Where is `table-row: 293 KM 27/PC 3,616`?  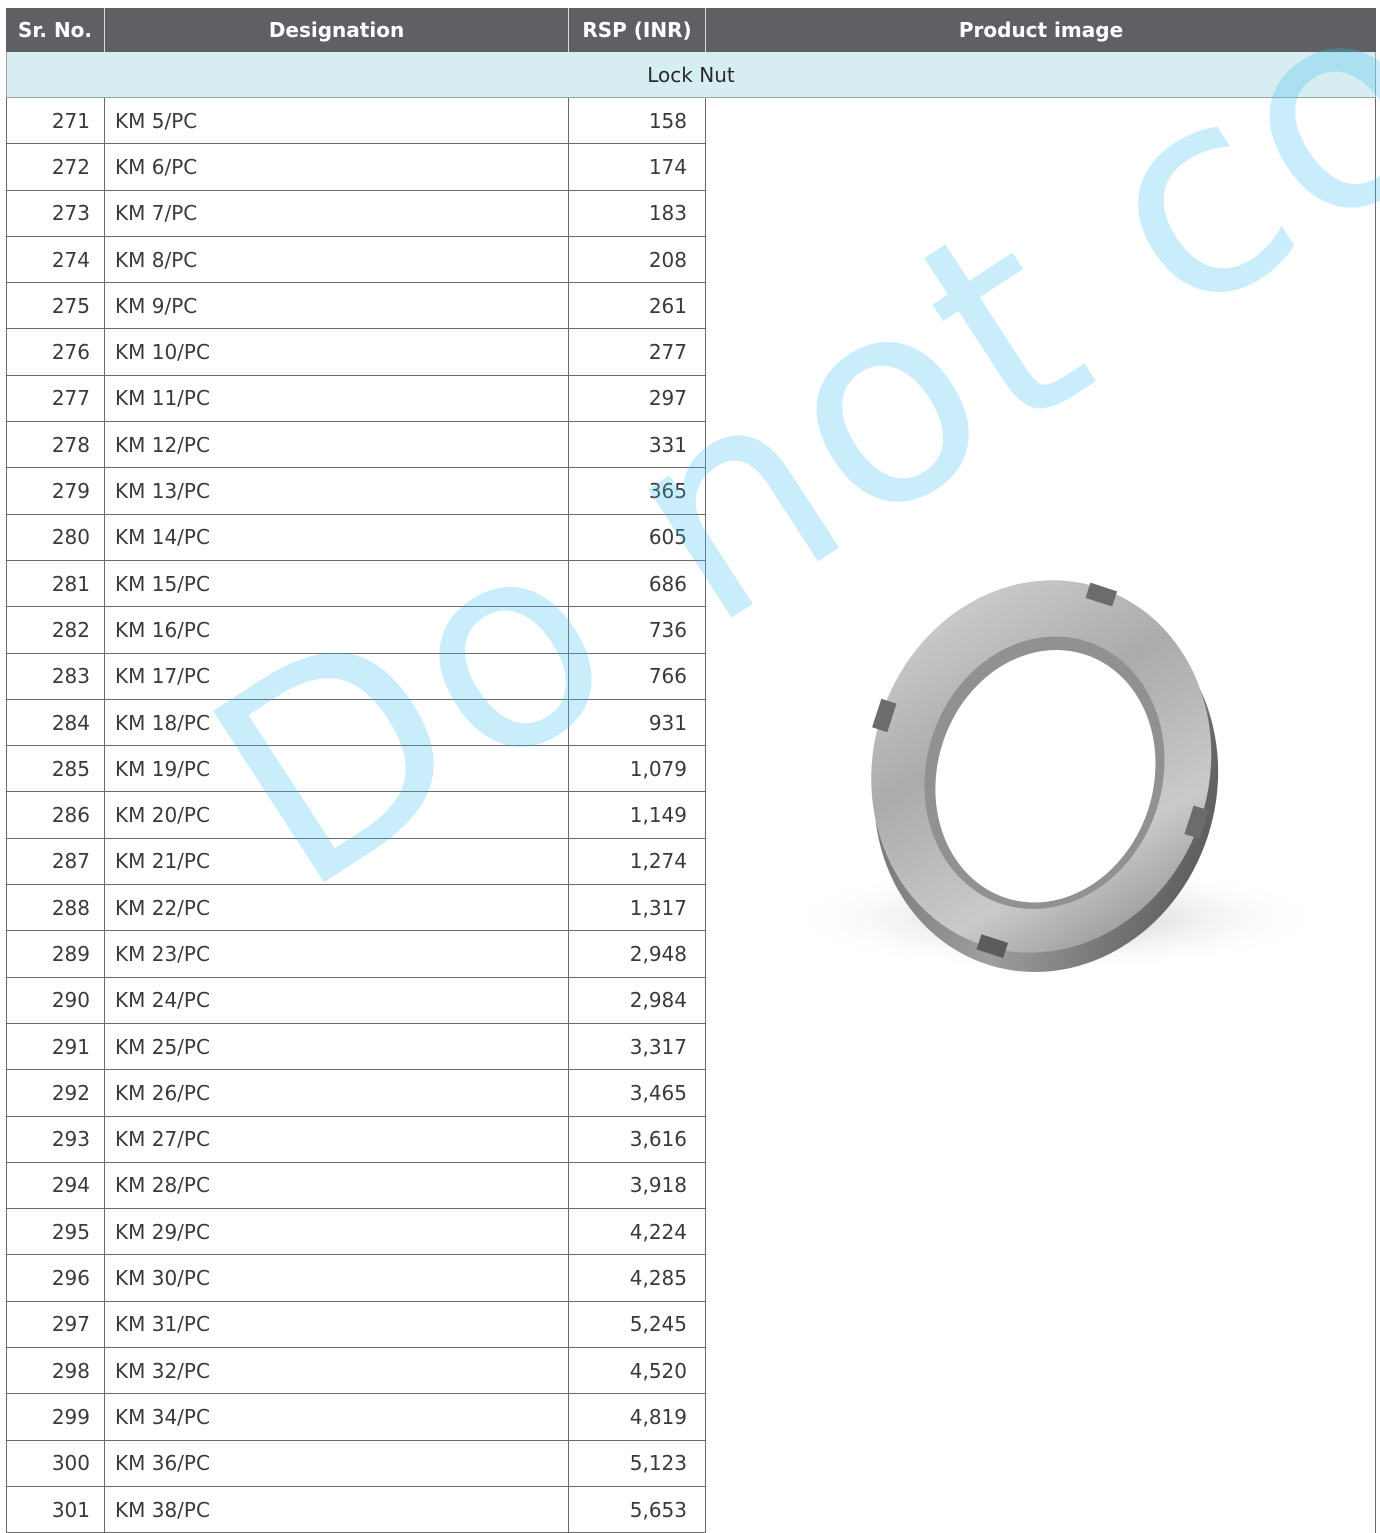
table-row: 293 KM 27/PC 3,616 is located at coordinates (356, 1139).